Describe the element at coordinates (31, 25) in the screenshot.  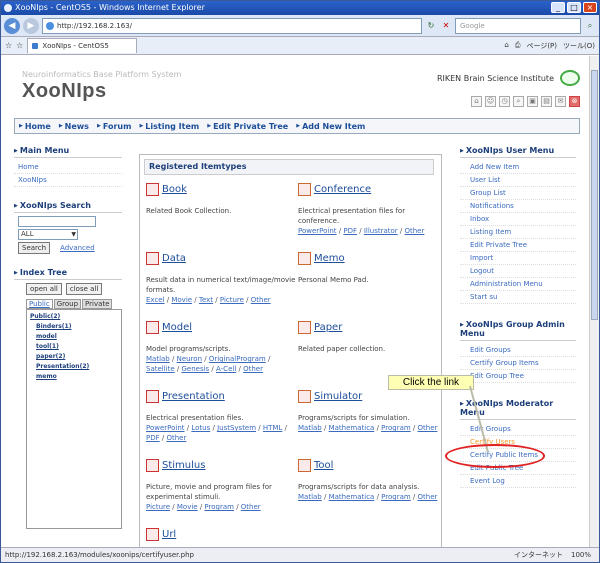
I see `forward-button: ▶` at that location.